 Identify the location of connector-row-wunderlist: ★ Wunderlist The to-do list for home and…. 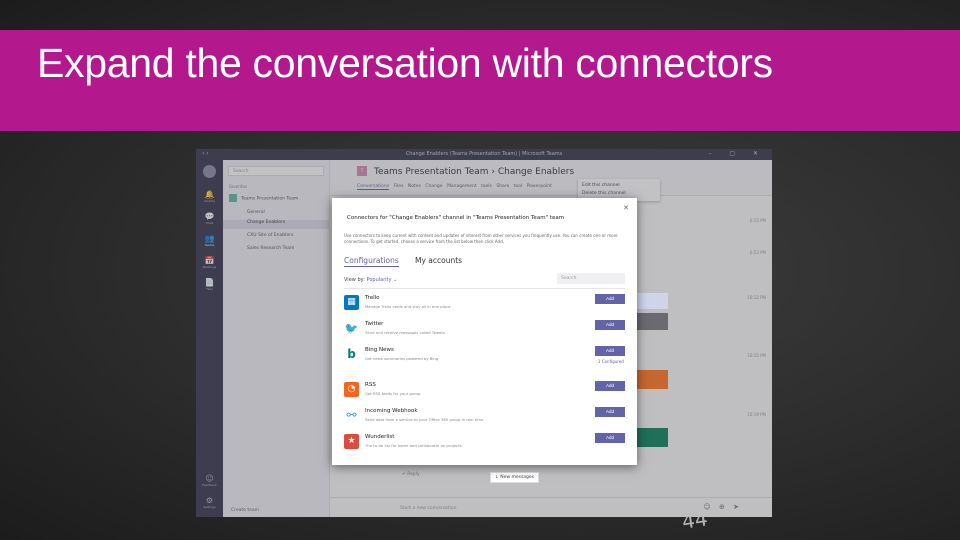
(485, 444).